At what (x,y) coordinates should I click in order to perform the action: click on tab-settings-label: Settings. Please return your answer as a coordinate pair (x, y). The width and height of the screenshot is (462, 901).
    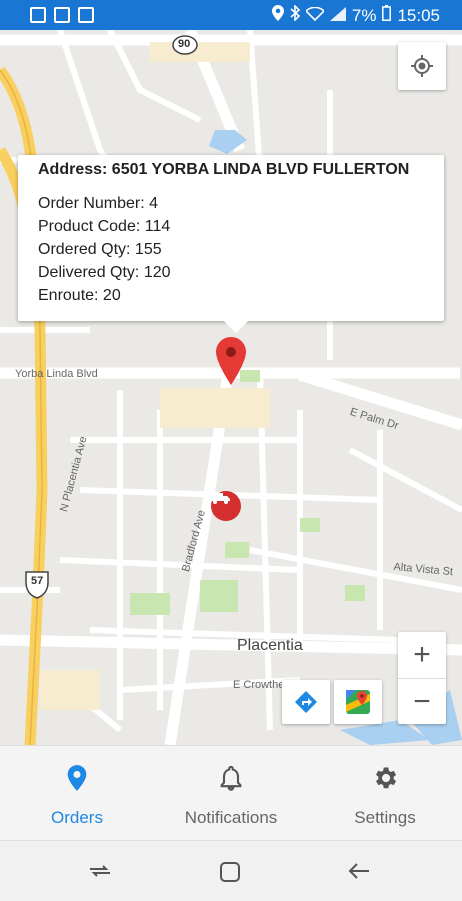
    Looking at the image, I should click on (385, 817).